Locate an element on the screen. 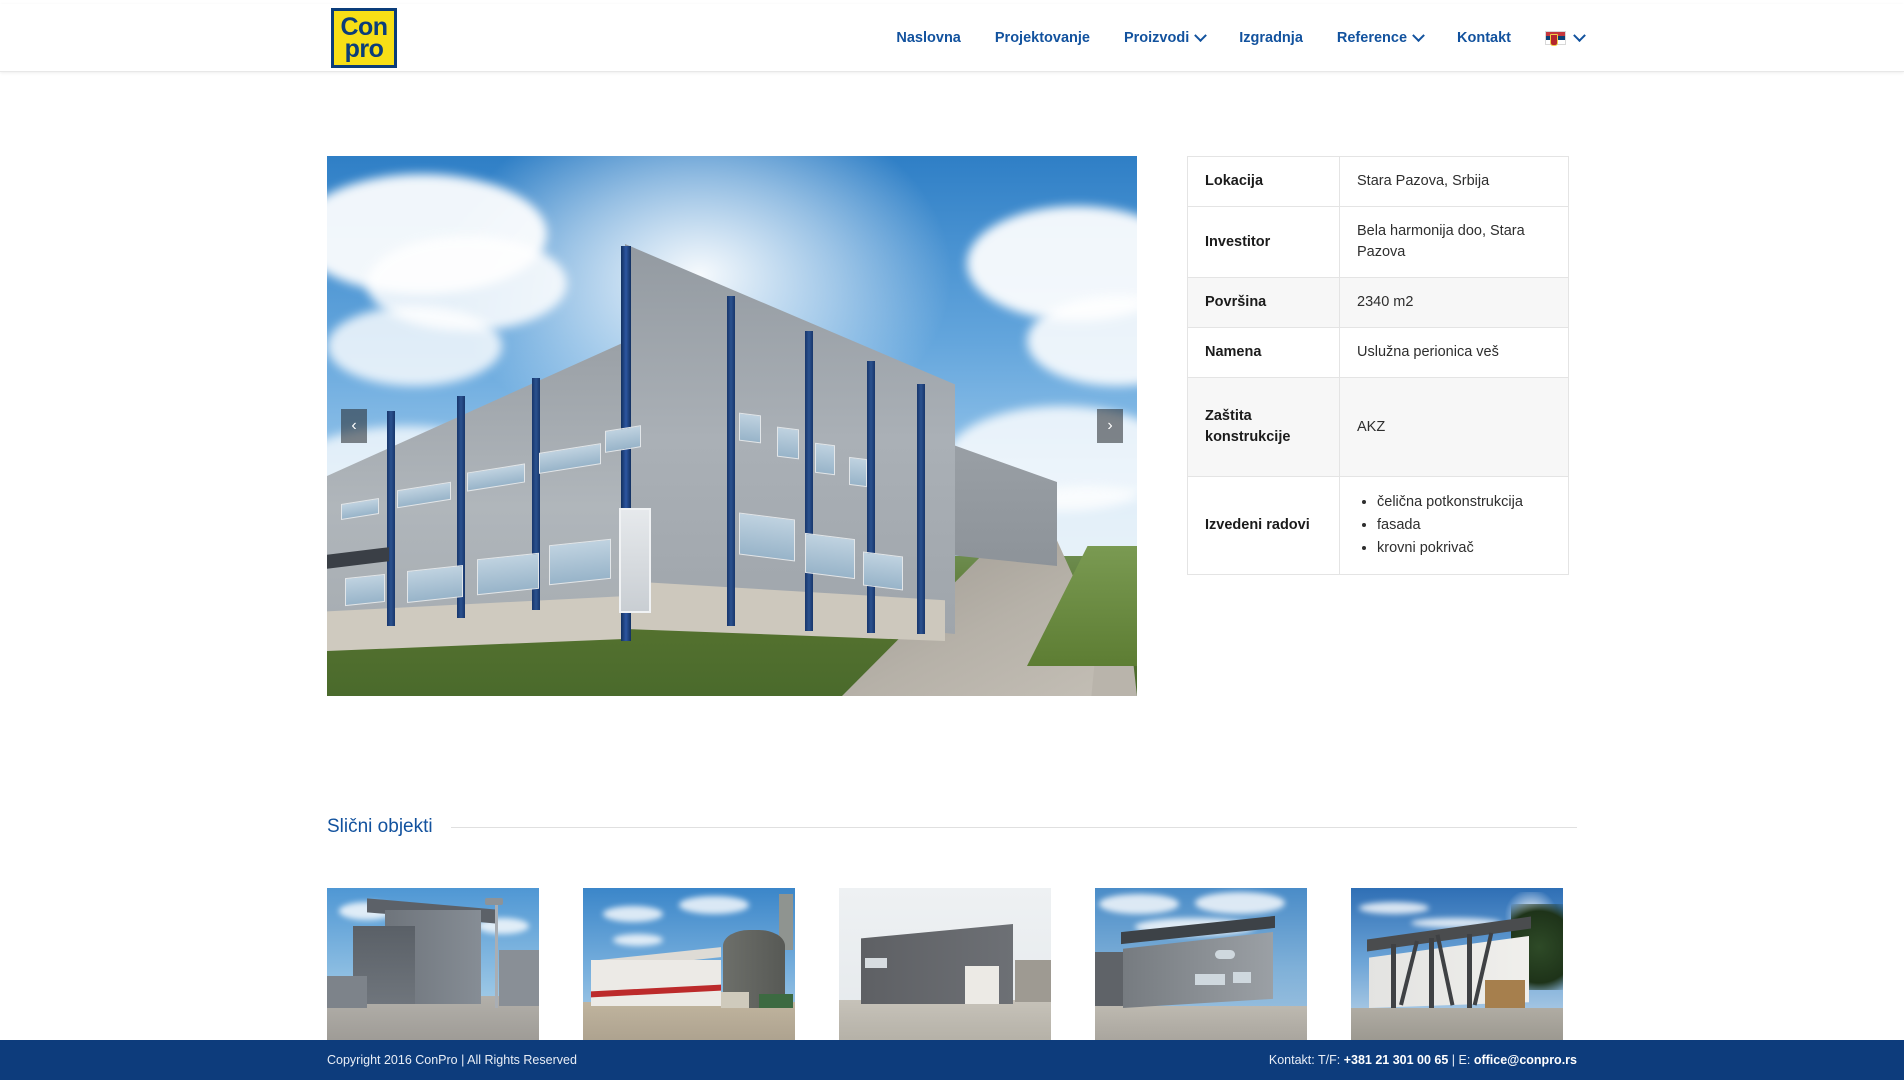  similar-objects-section: Slični objekti is located at coordinates (952, 932).